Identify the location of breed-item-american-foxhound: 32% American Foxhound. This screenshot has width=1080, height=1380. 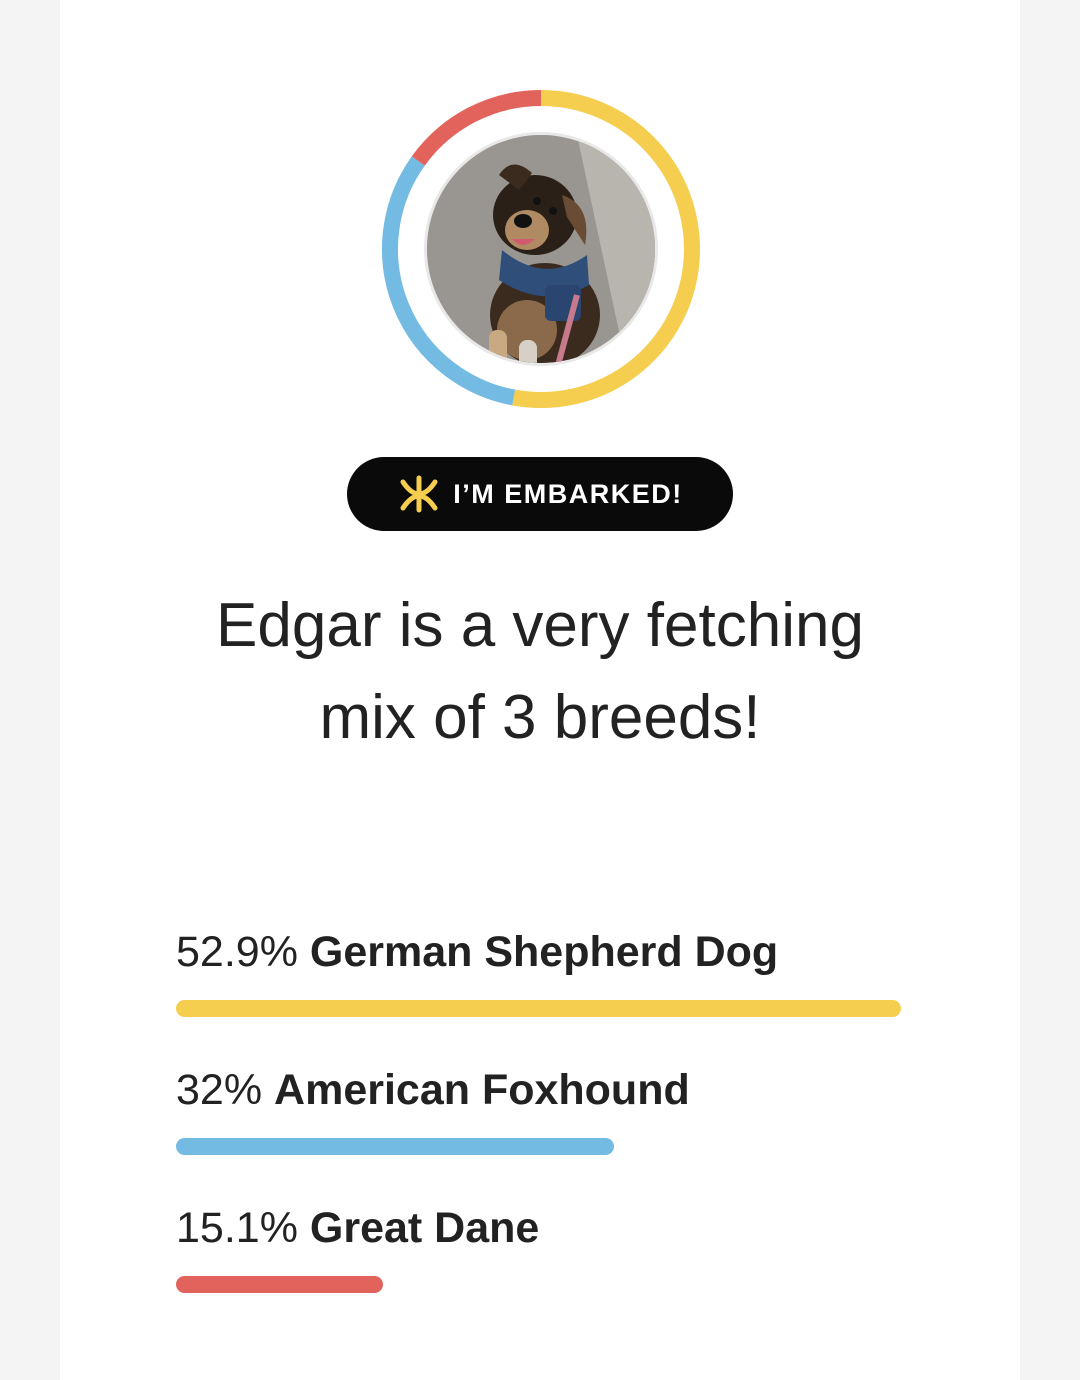
(546, 1109).